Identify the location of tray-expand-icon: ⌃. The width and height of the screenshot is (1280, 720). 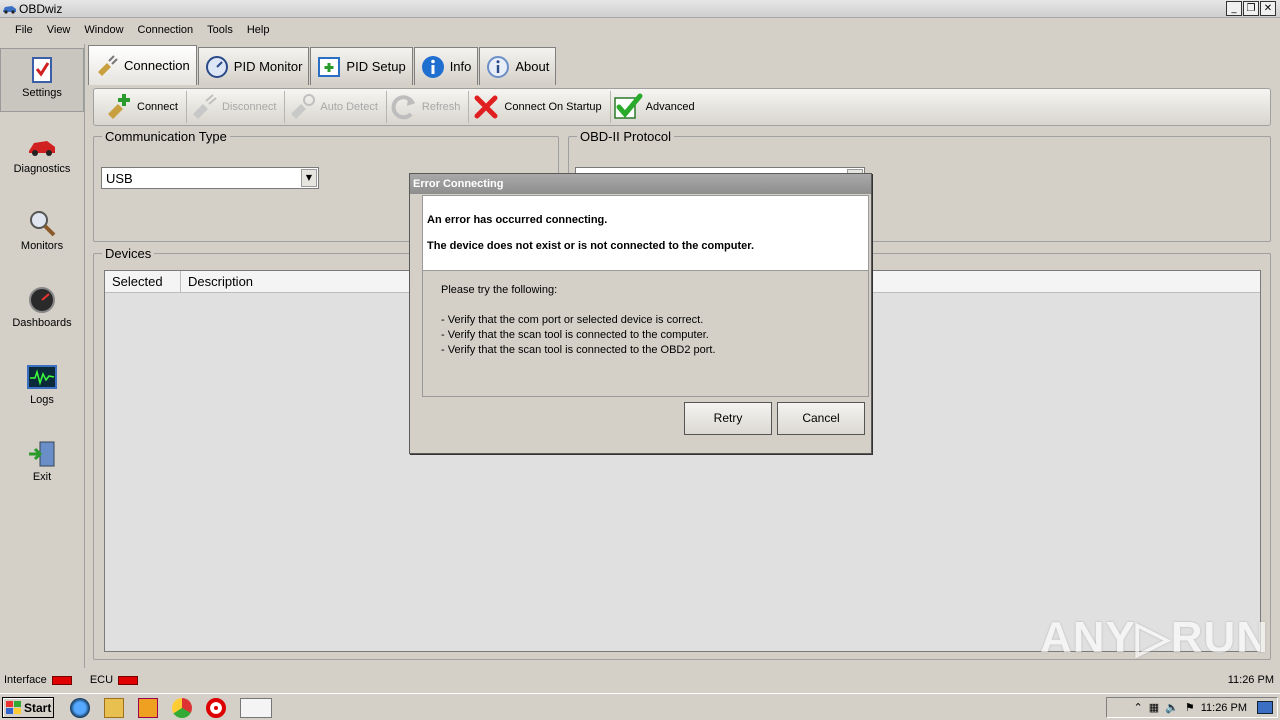
(1138, 707).